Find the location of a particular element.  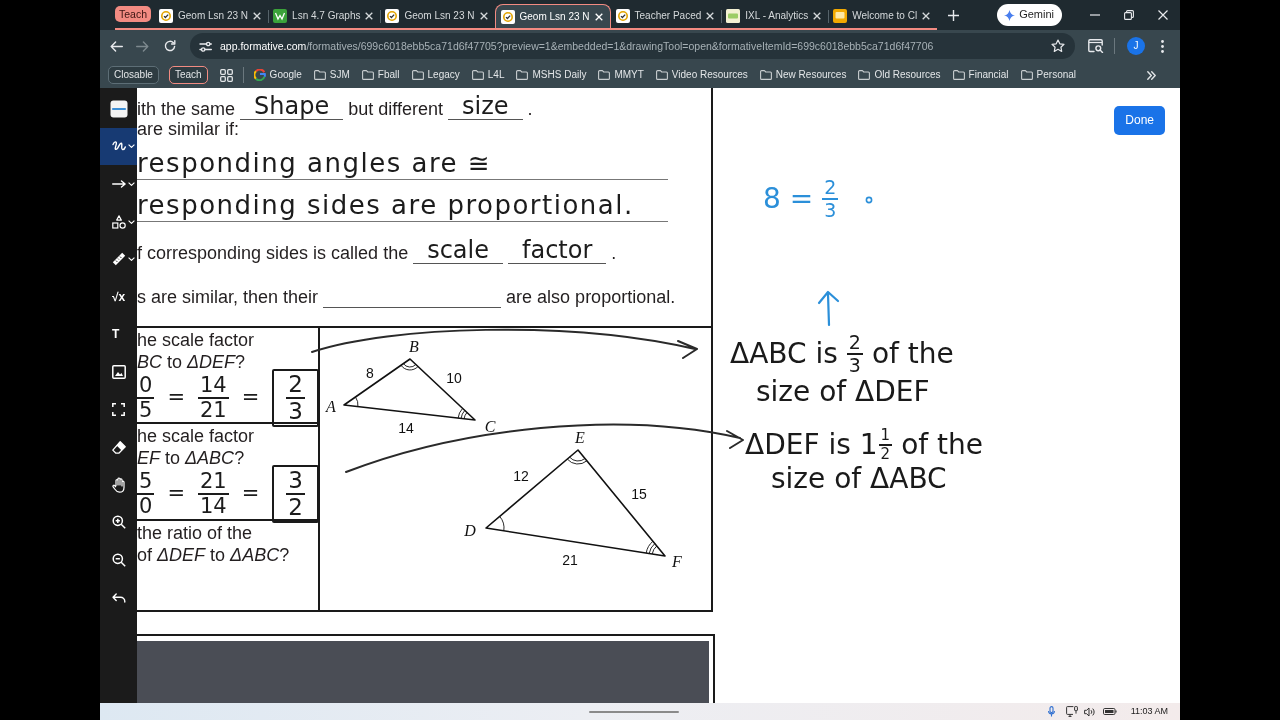

battery-icon is located at coordinates (1109, 711).